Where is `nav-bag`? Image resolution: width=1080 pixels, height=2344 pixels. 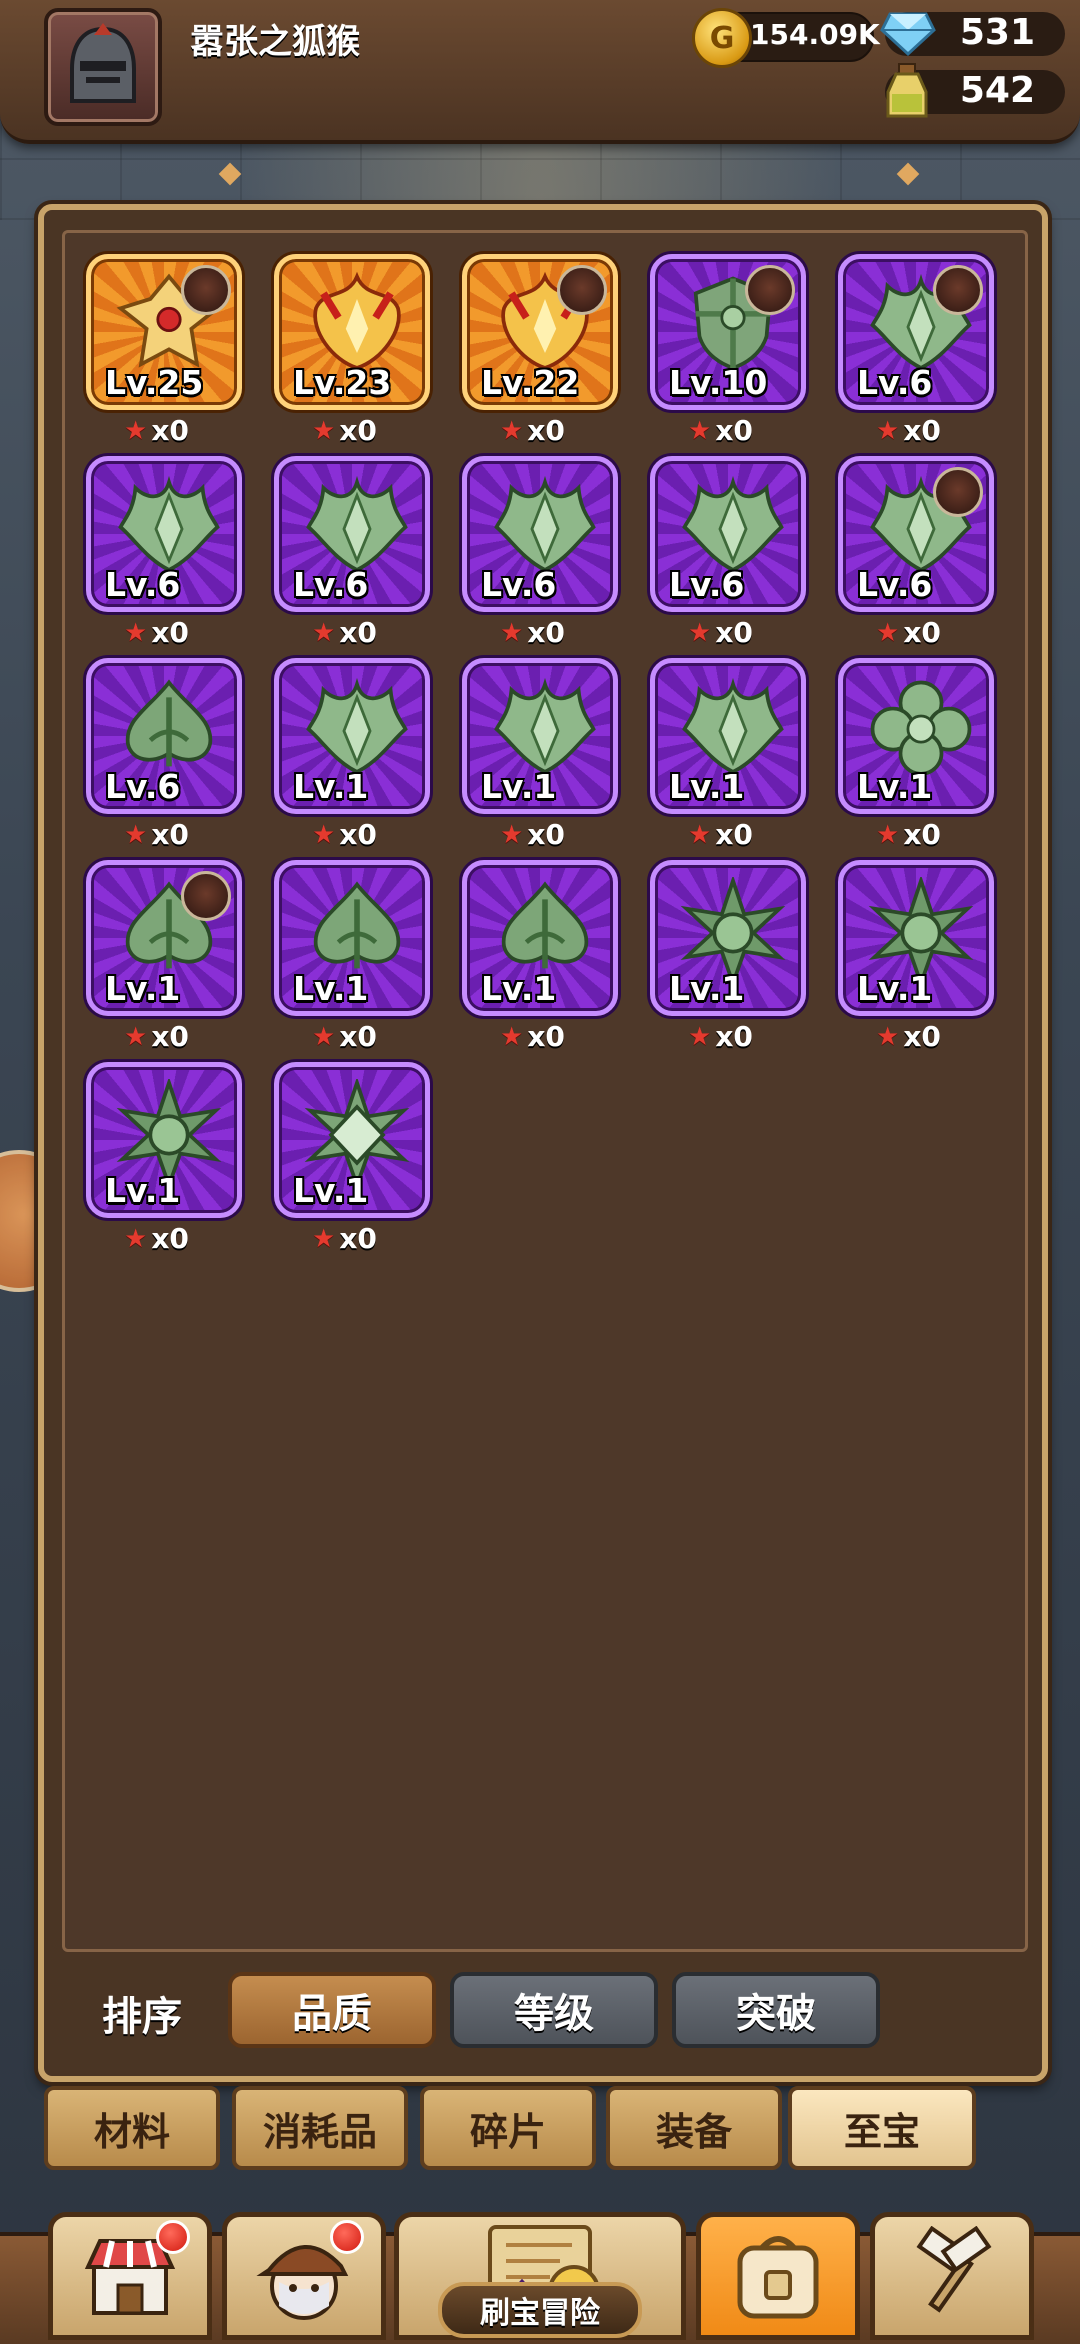
nav-bag is located at coordinates (778, 2276).